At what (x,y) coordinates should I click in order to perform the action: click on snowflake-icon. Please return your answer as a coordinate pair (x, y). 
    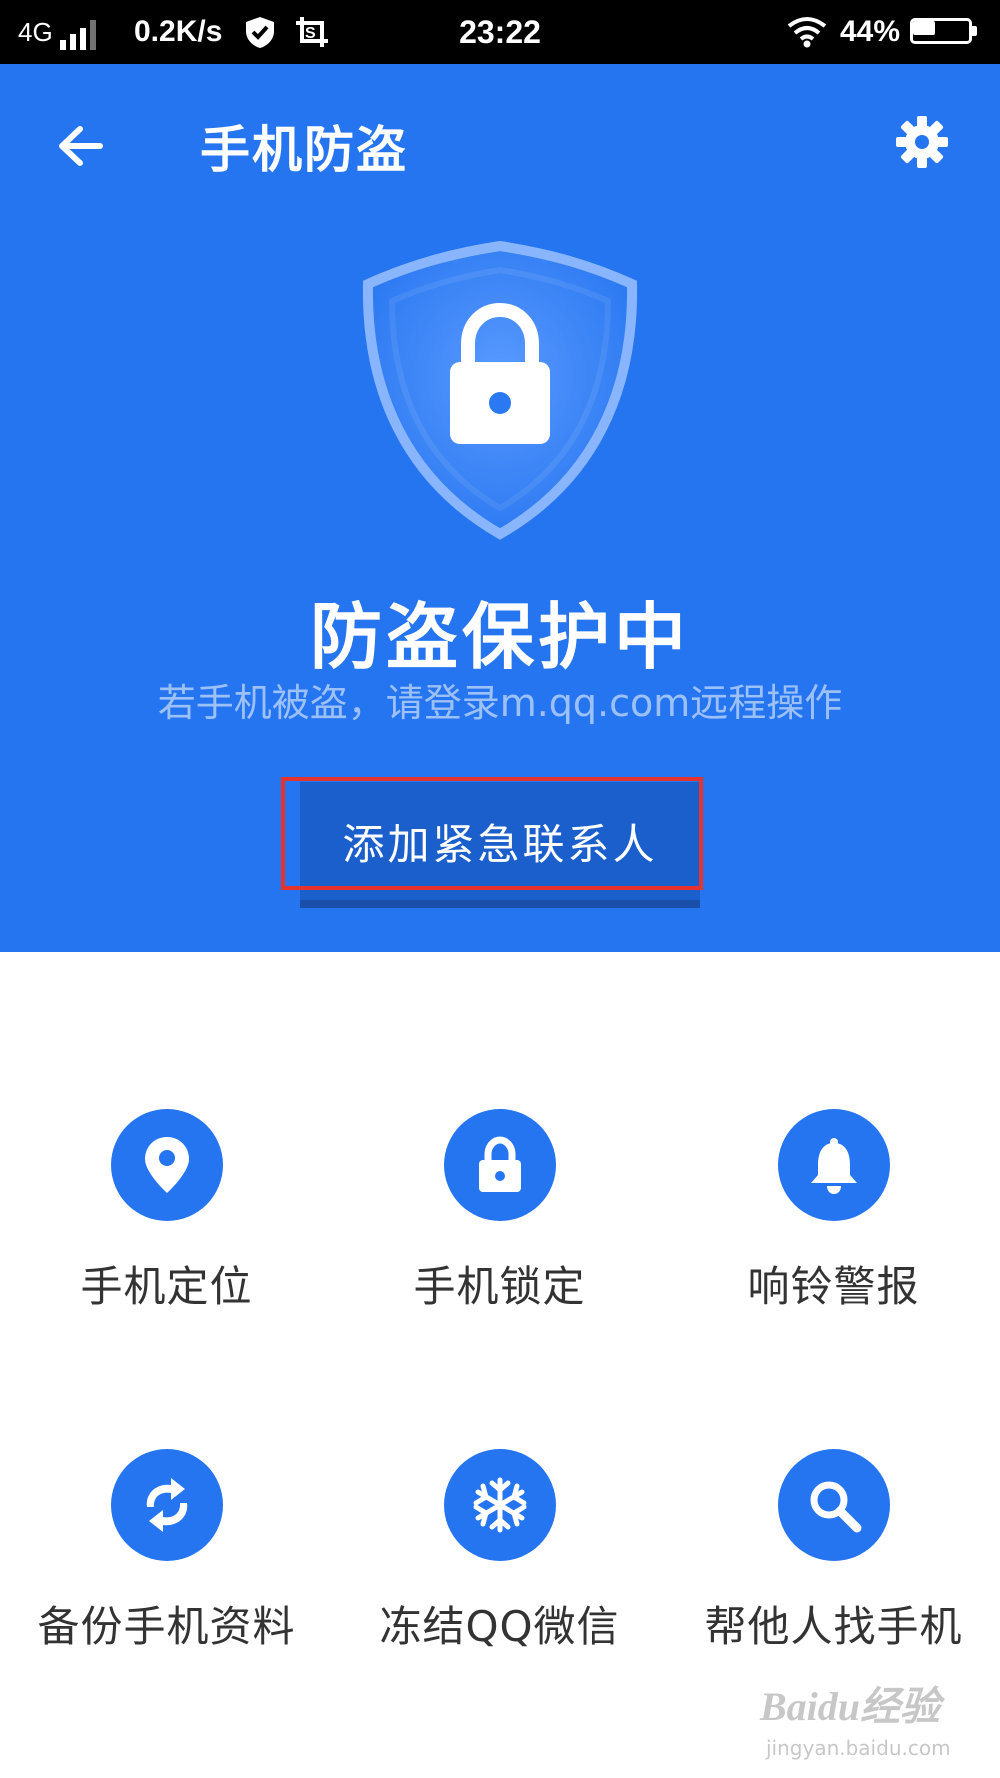
    Looking at the image, I should click on (500, 1505).